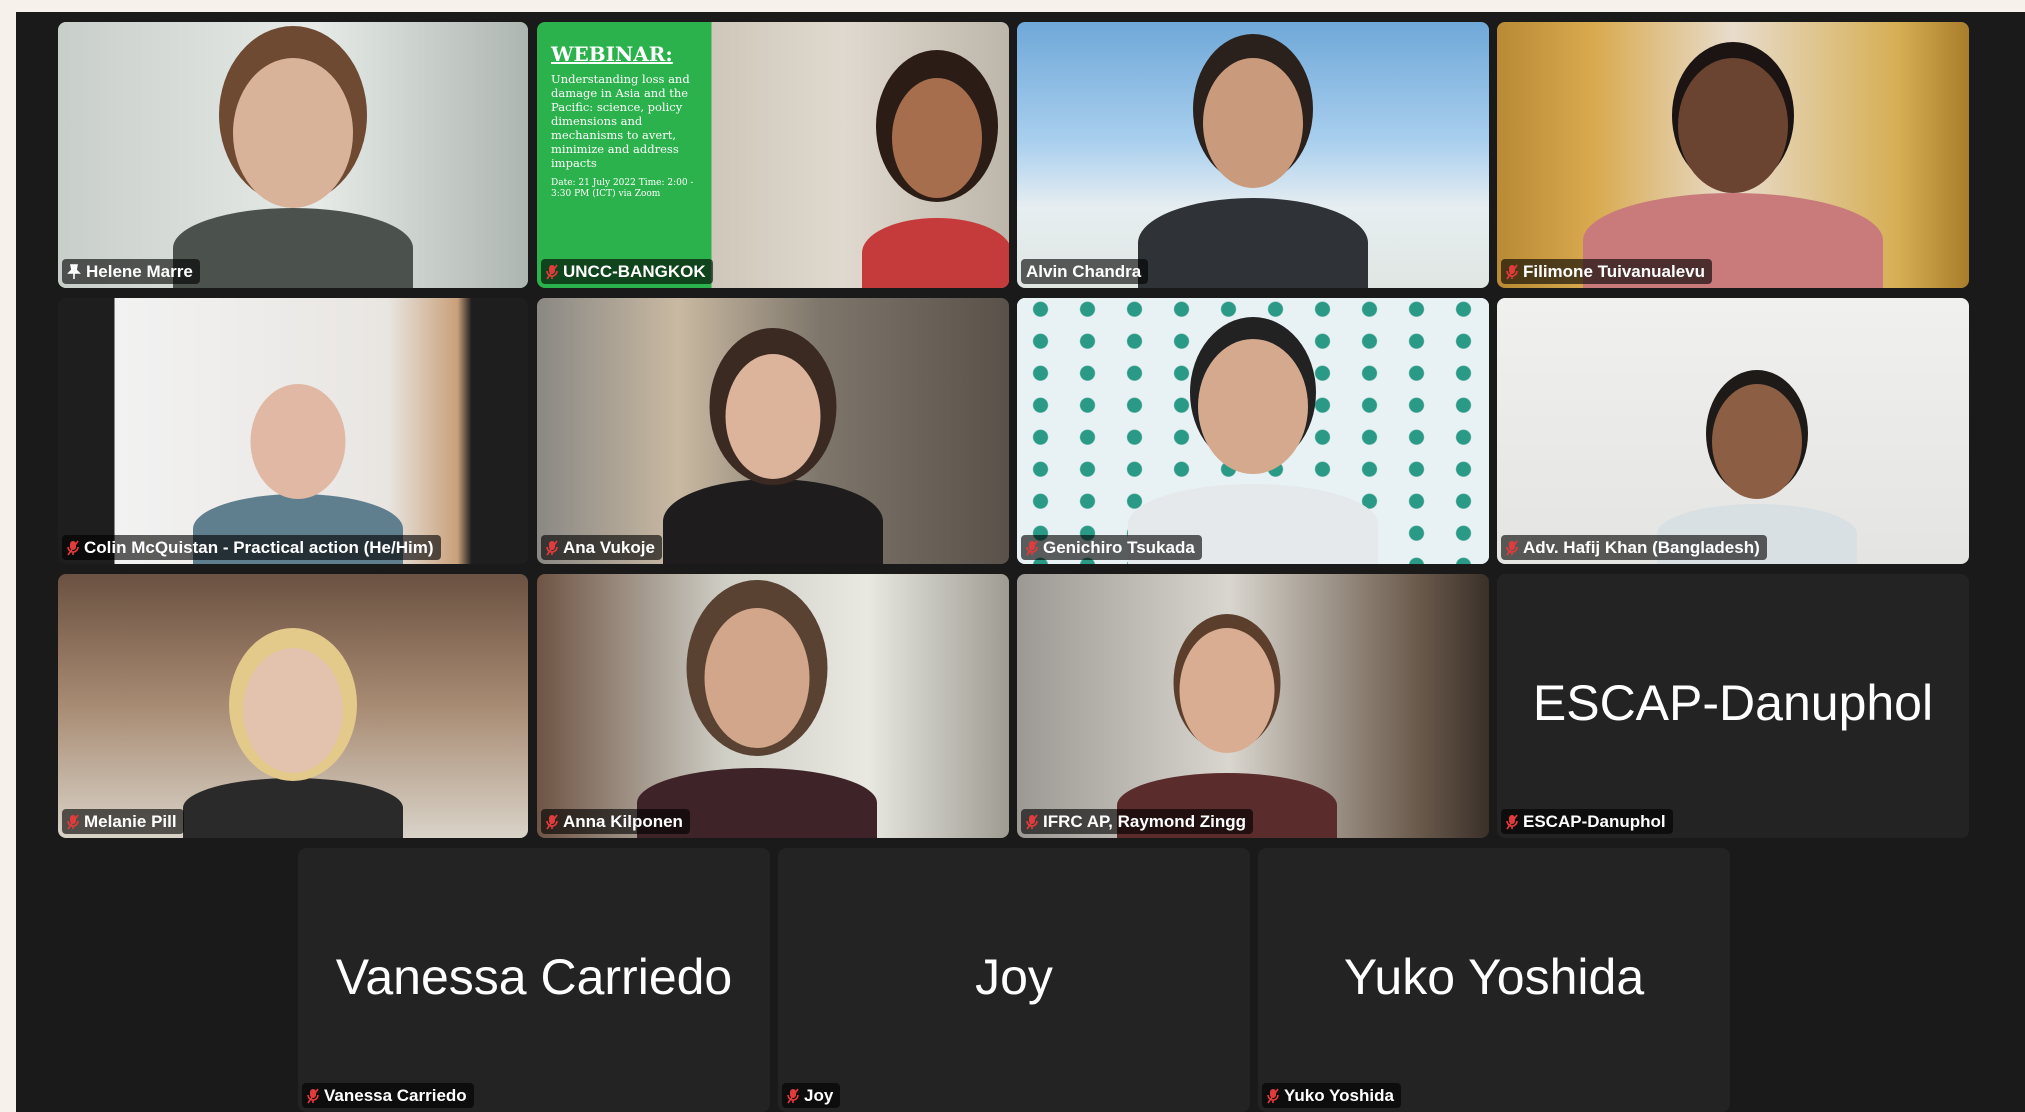  I want to click on name-tag: Joy, so click(811, 1095).